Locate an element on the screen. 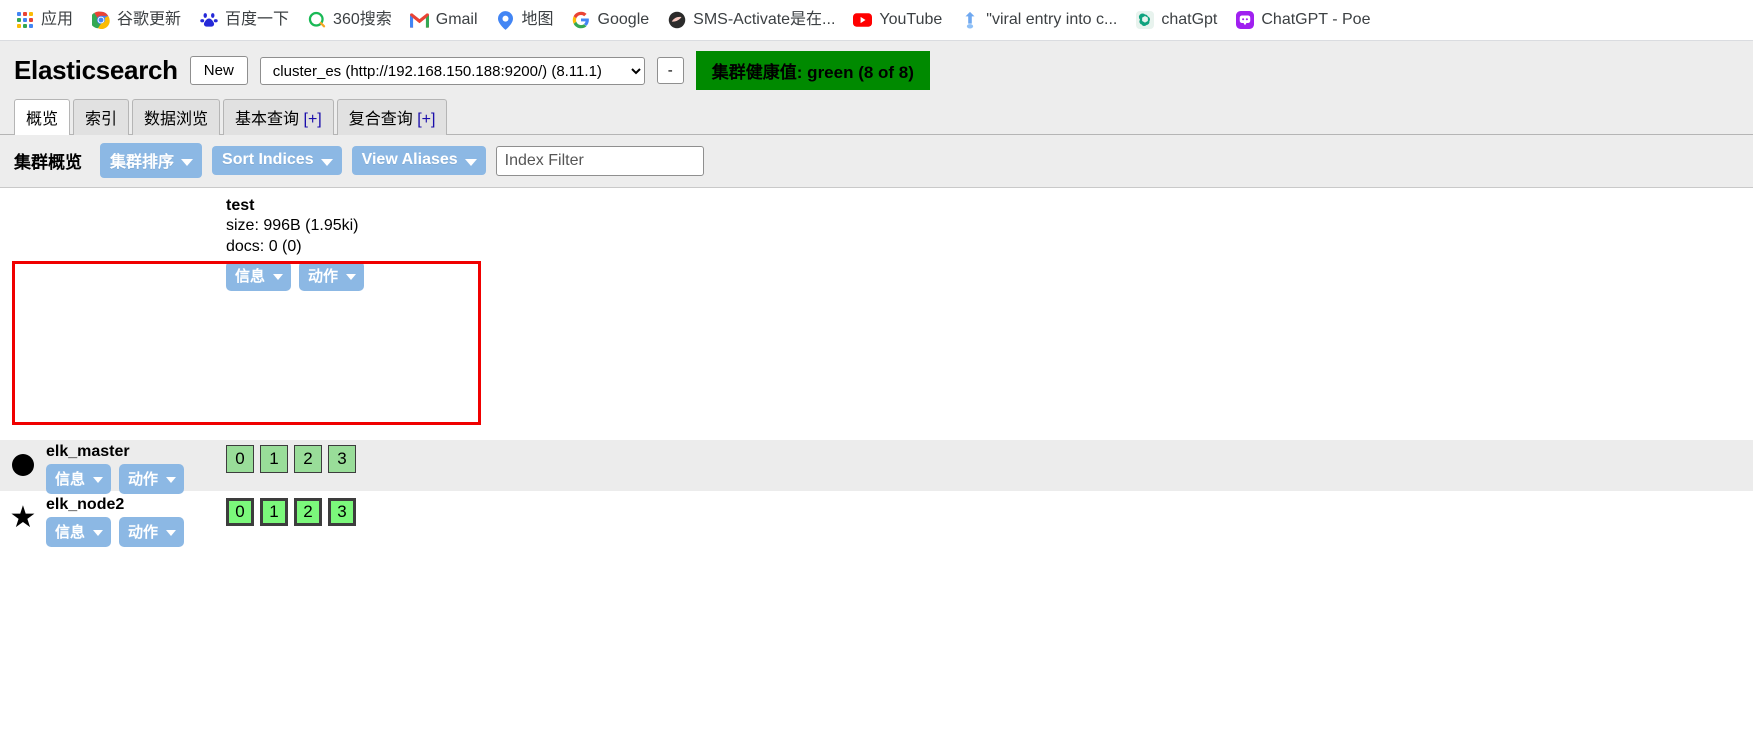  bookmark-label: 地图 is located at coordinates (537, 19).